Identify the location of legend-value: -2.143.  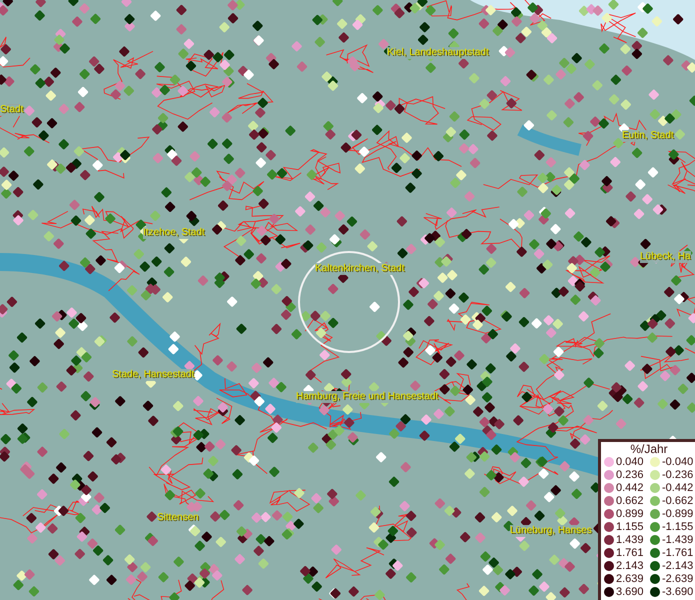
(678, 566).